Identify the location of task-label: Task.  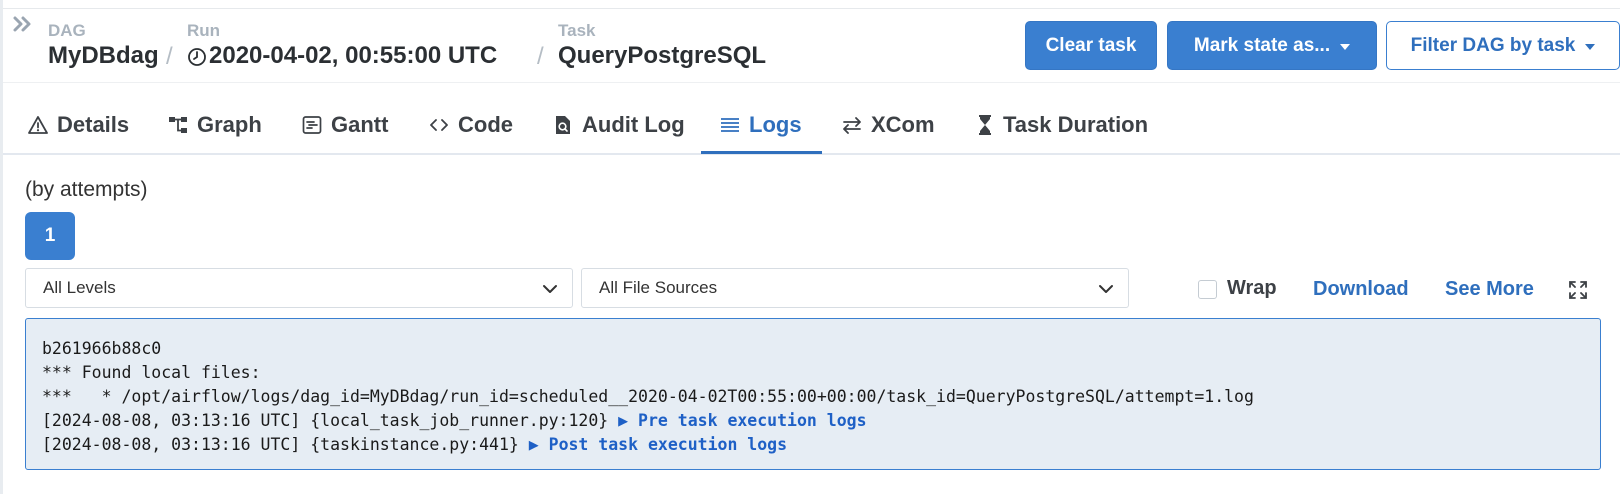
(577, 30).